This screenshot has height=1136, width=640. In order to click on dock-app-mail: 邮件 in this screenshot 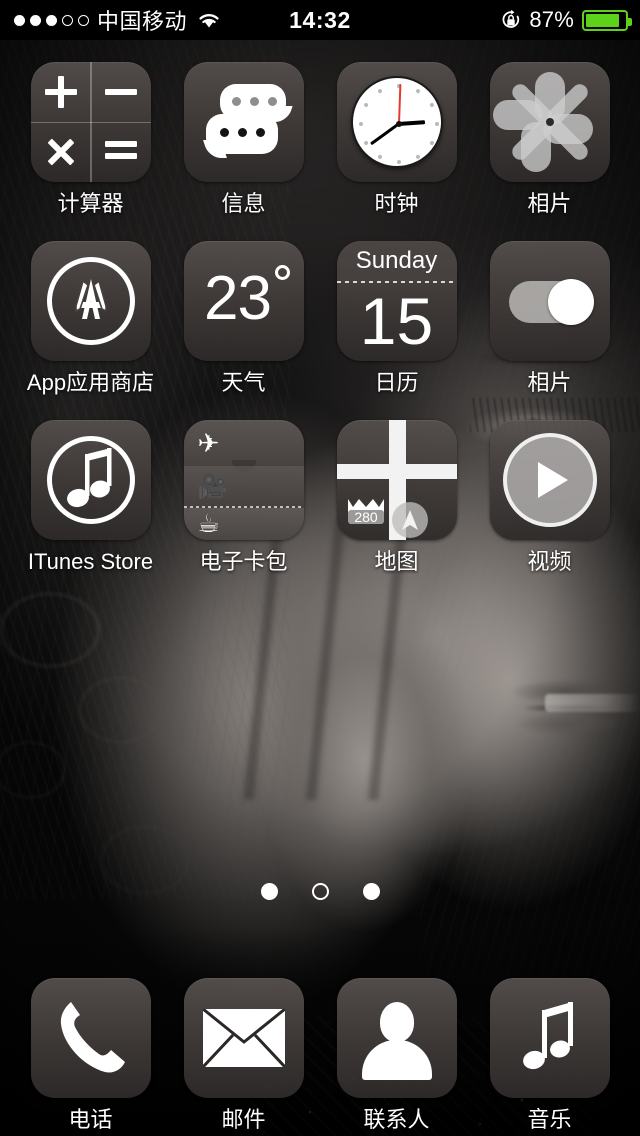, I will do `click(244, 1055)`.